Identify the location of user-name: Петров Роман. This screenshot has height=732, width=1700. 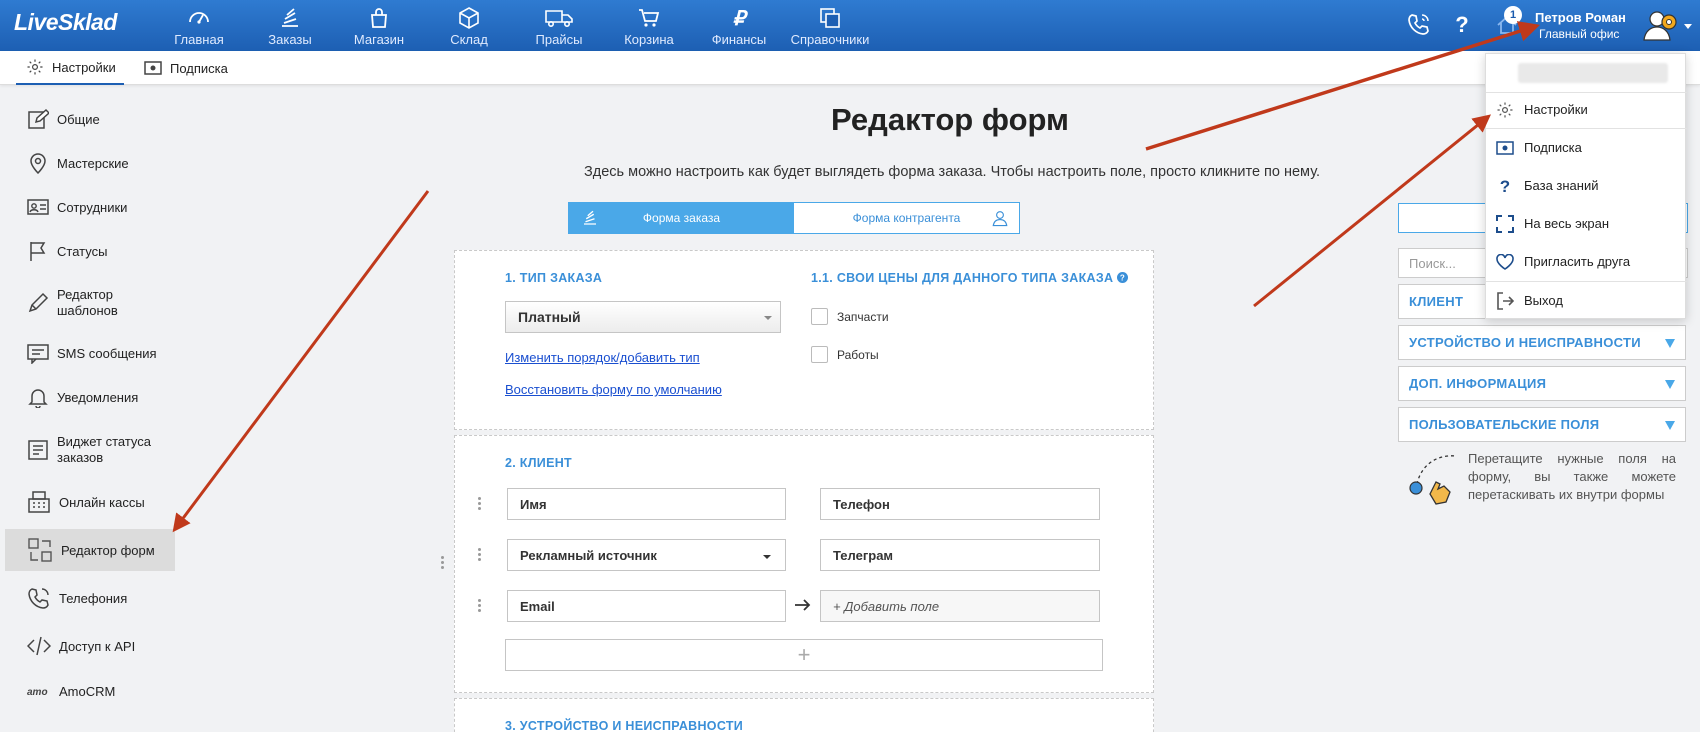
(1580, 17).